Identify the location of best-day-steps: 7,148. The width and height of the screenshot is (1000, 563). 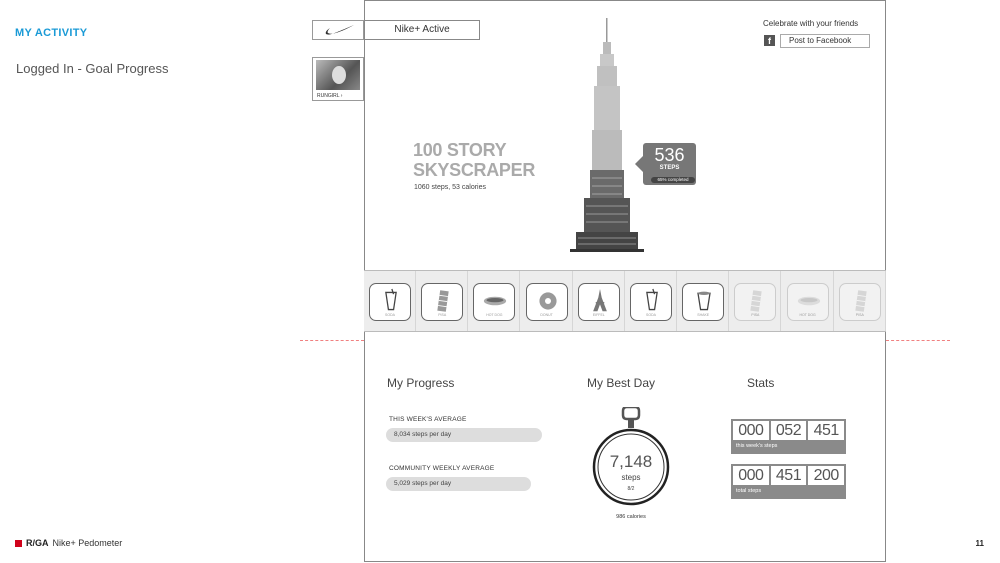
(631, 461).